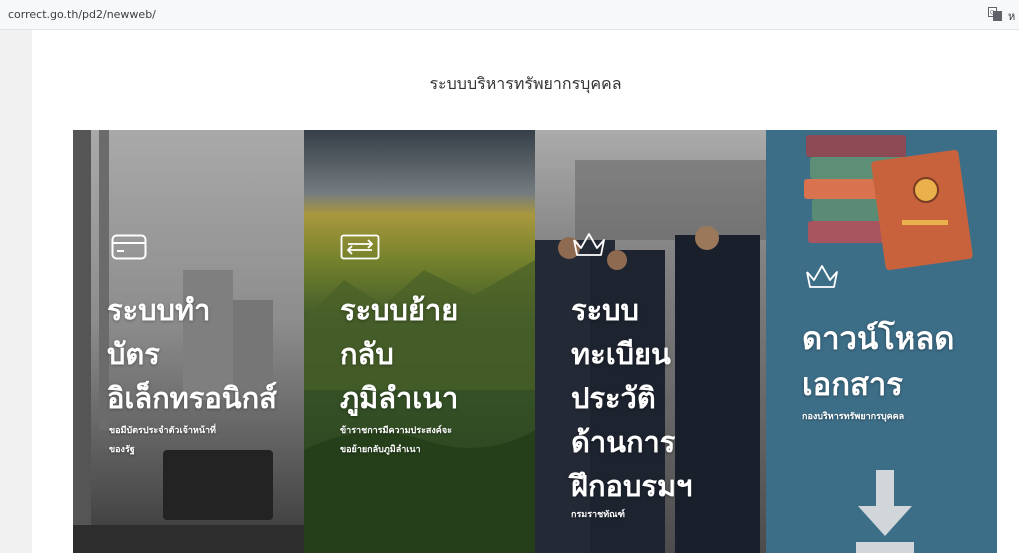 Image resolution: width=1019 pixels, height=553 pixels. I want to click on card-subtitle-line: ขอย้ายกลับภูมิลำเนา, so click(380, 450).